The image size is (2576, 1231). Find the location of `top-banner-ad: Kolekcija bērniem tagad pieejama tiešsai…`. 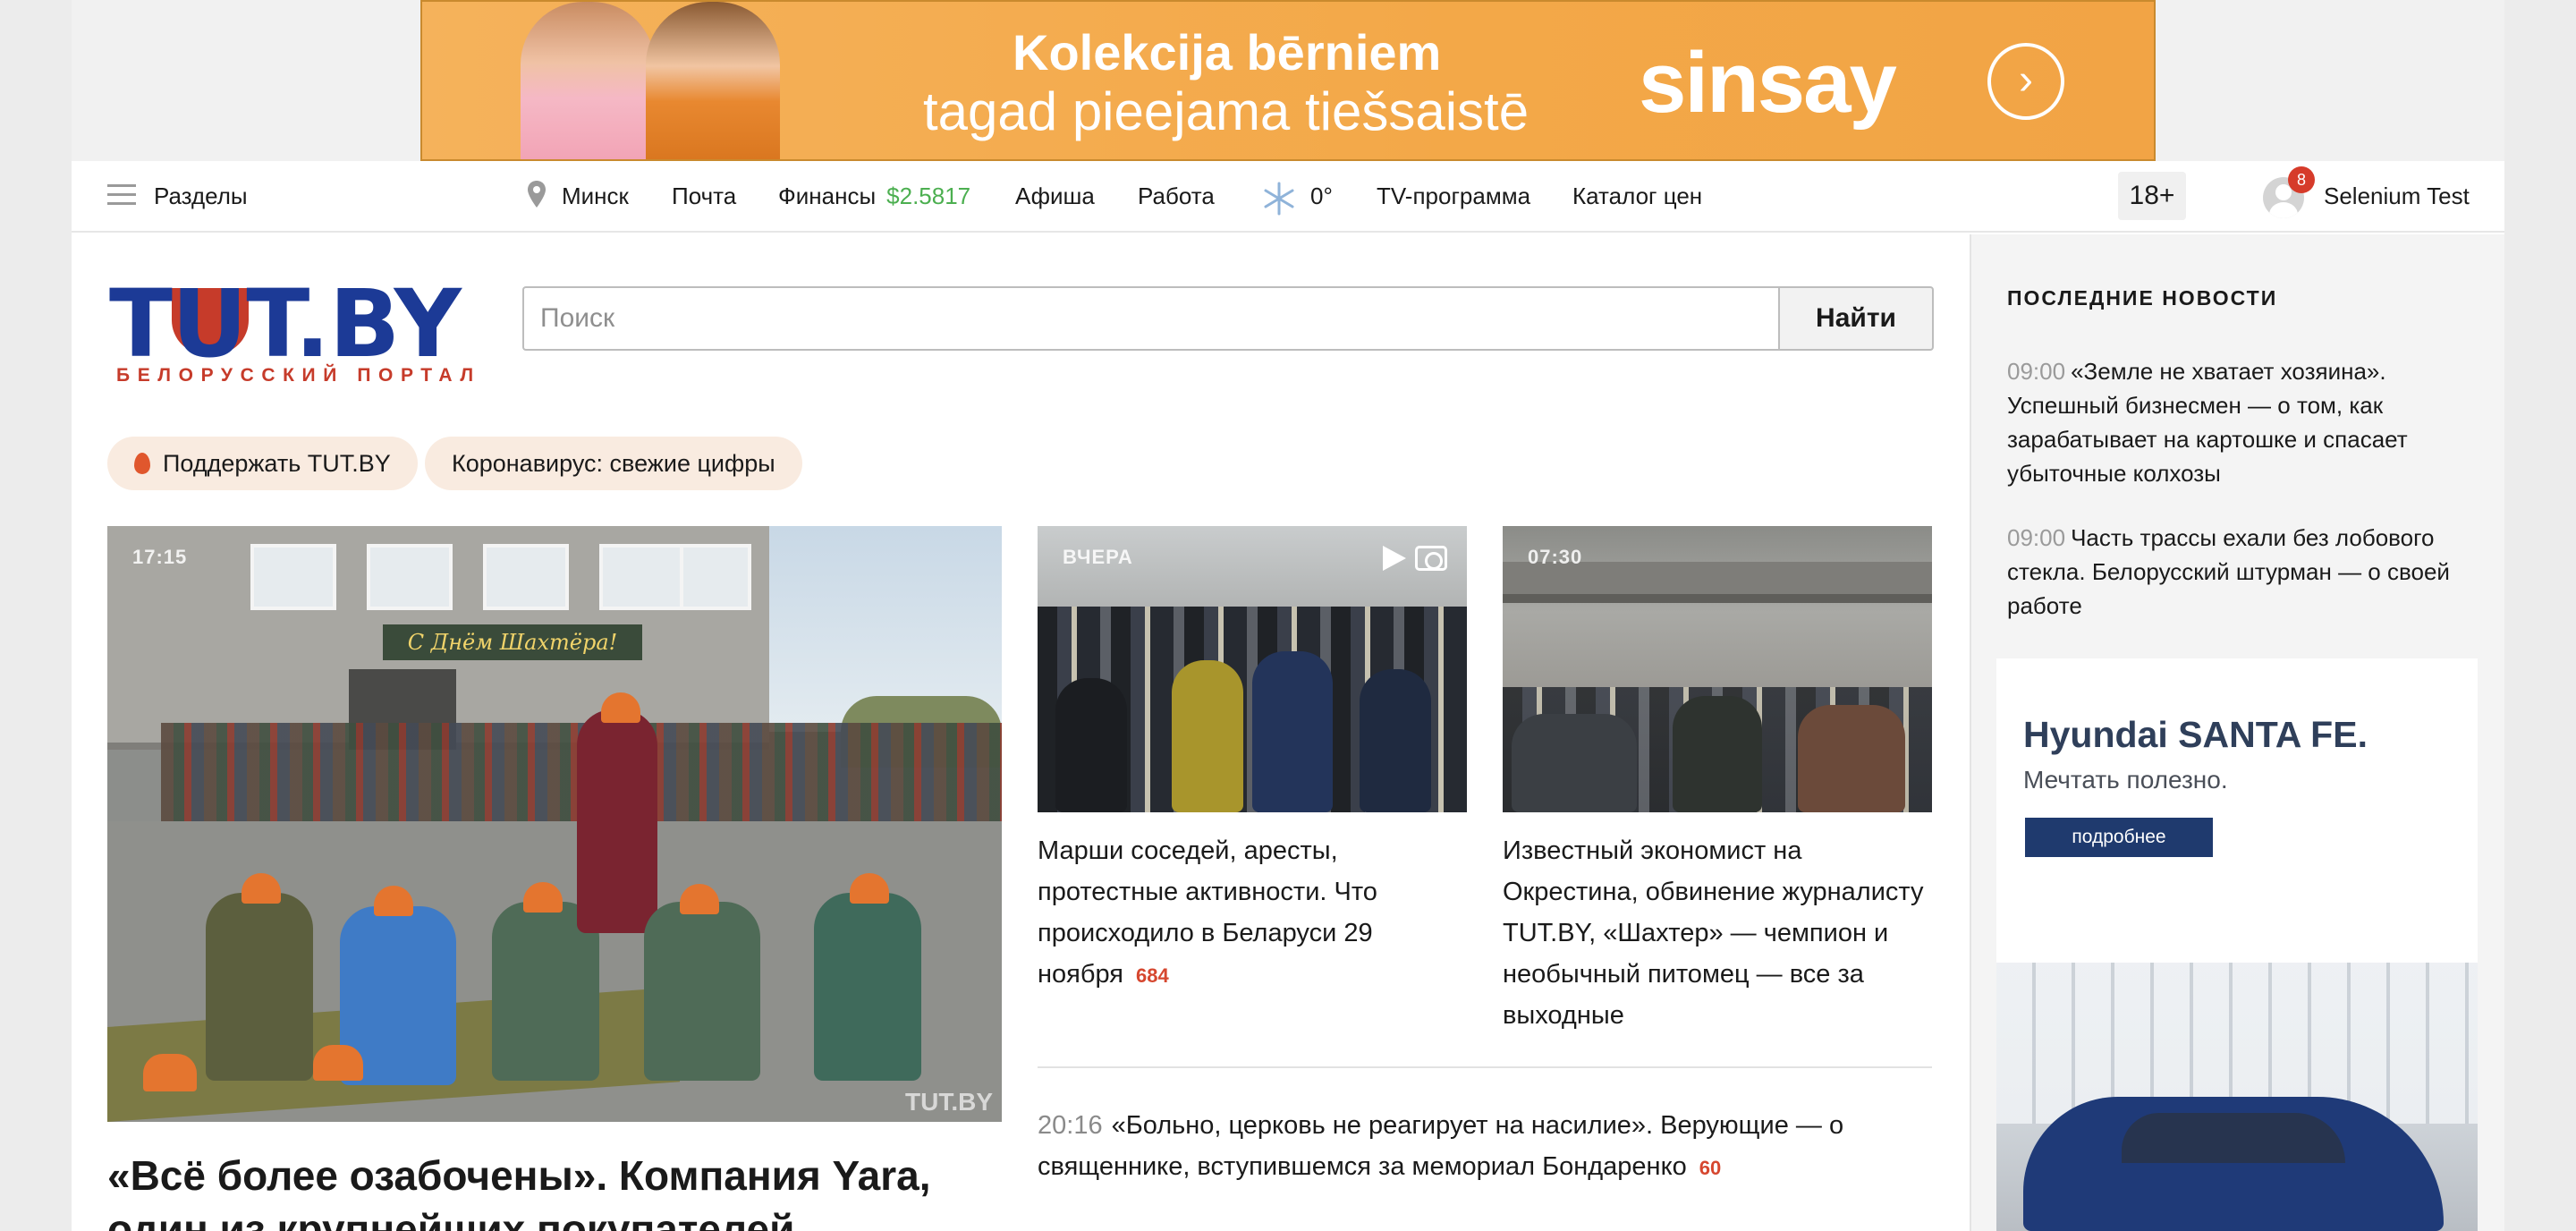

top-banner-ad: Kolekcija bērniem tagad pieejama tiešsai… is located at coordinates (1288, 80).